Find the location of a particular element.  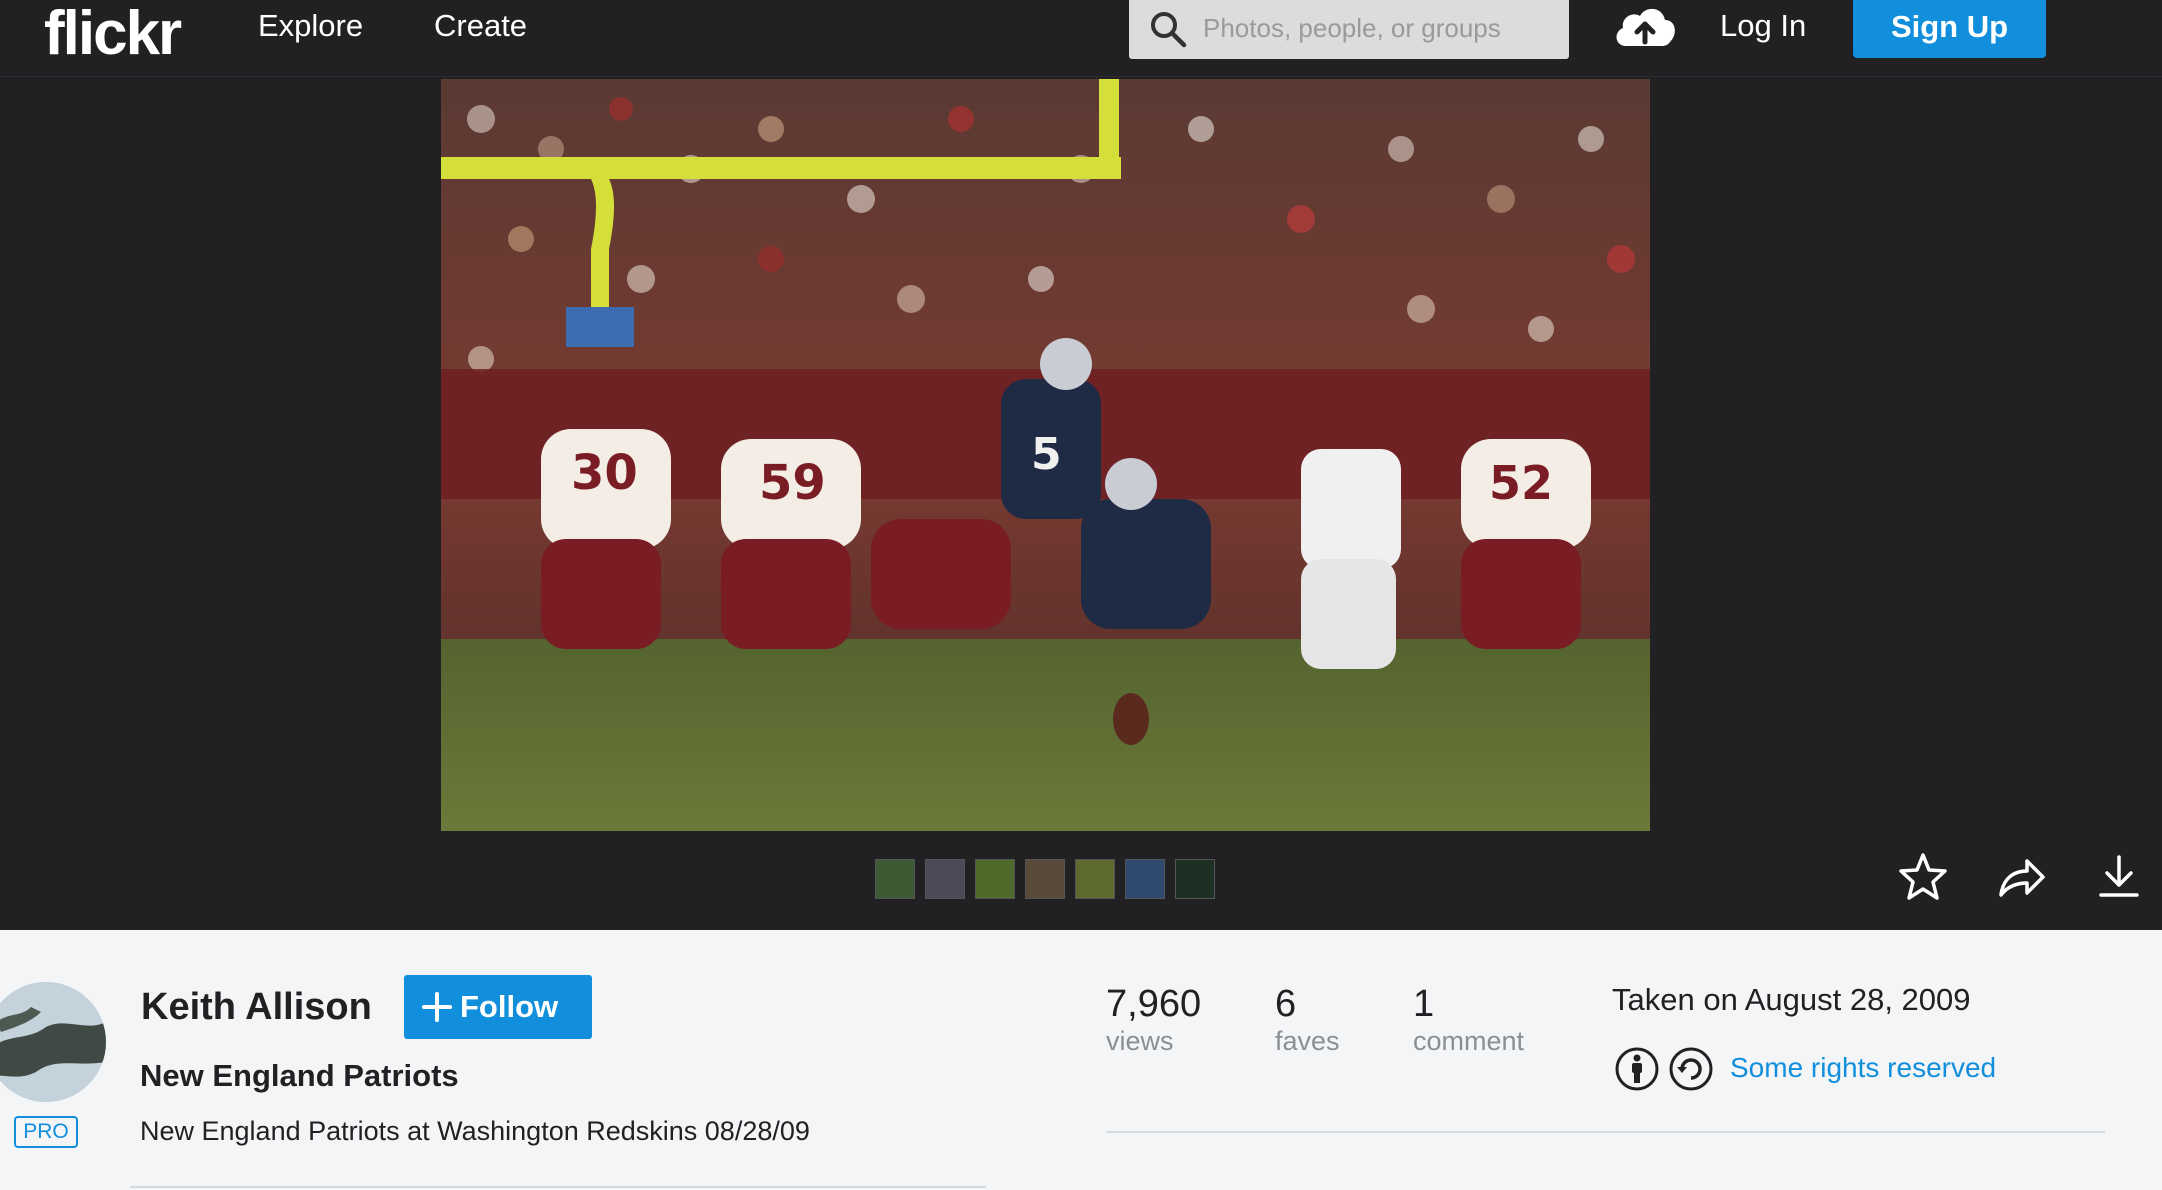

signup-button: Sign Up is located at coordinates (1949, 29).